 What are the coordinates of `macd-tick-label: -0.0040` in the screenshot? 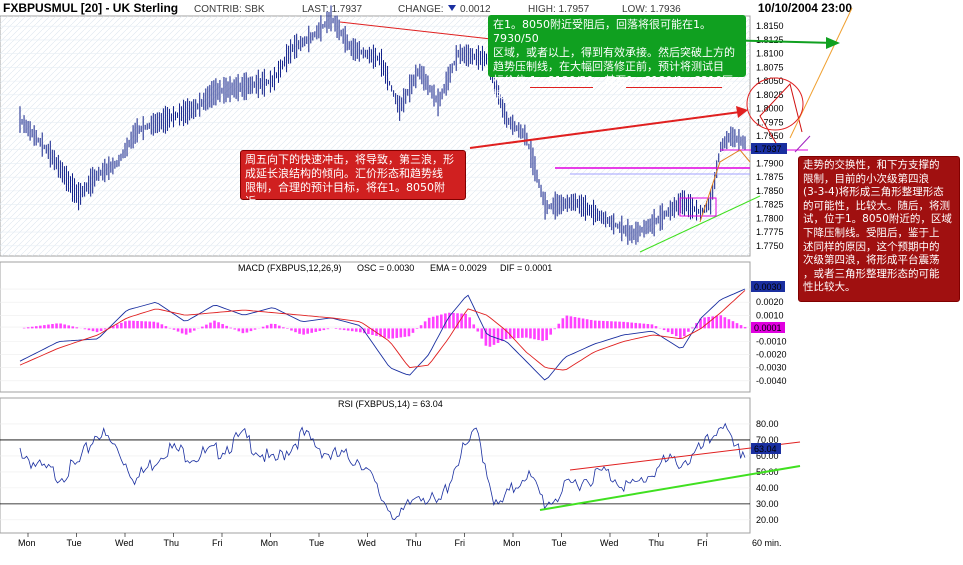 It's located at (771, 381).